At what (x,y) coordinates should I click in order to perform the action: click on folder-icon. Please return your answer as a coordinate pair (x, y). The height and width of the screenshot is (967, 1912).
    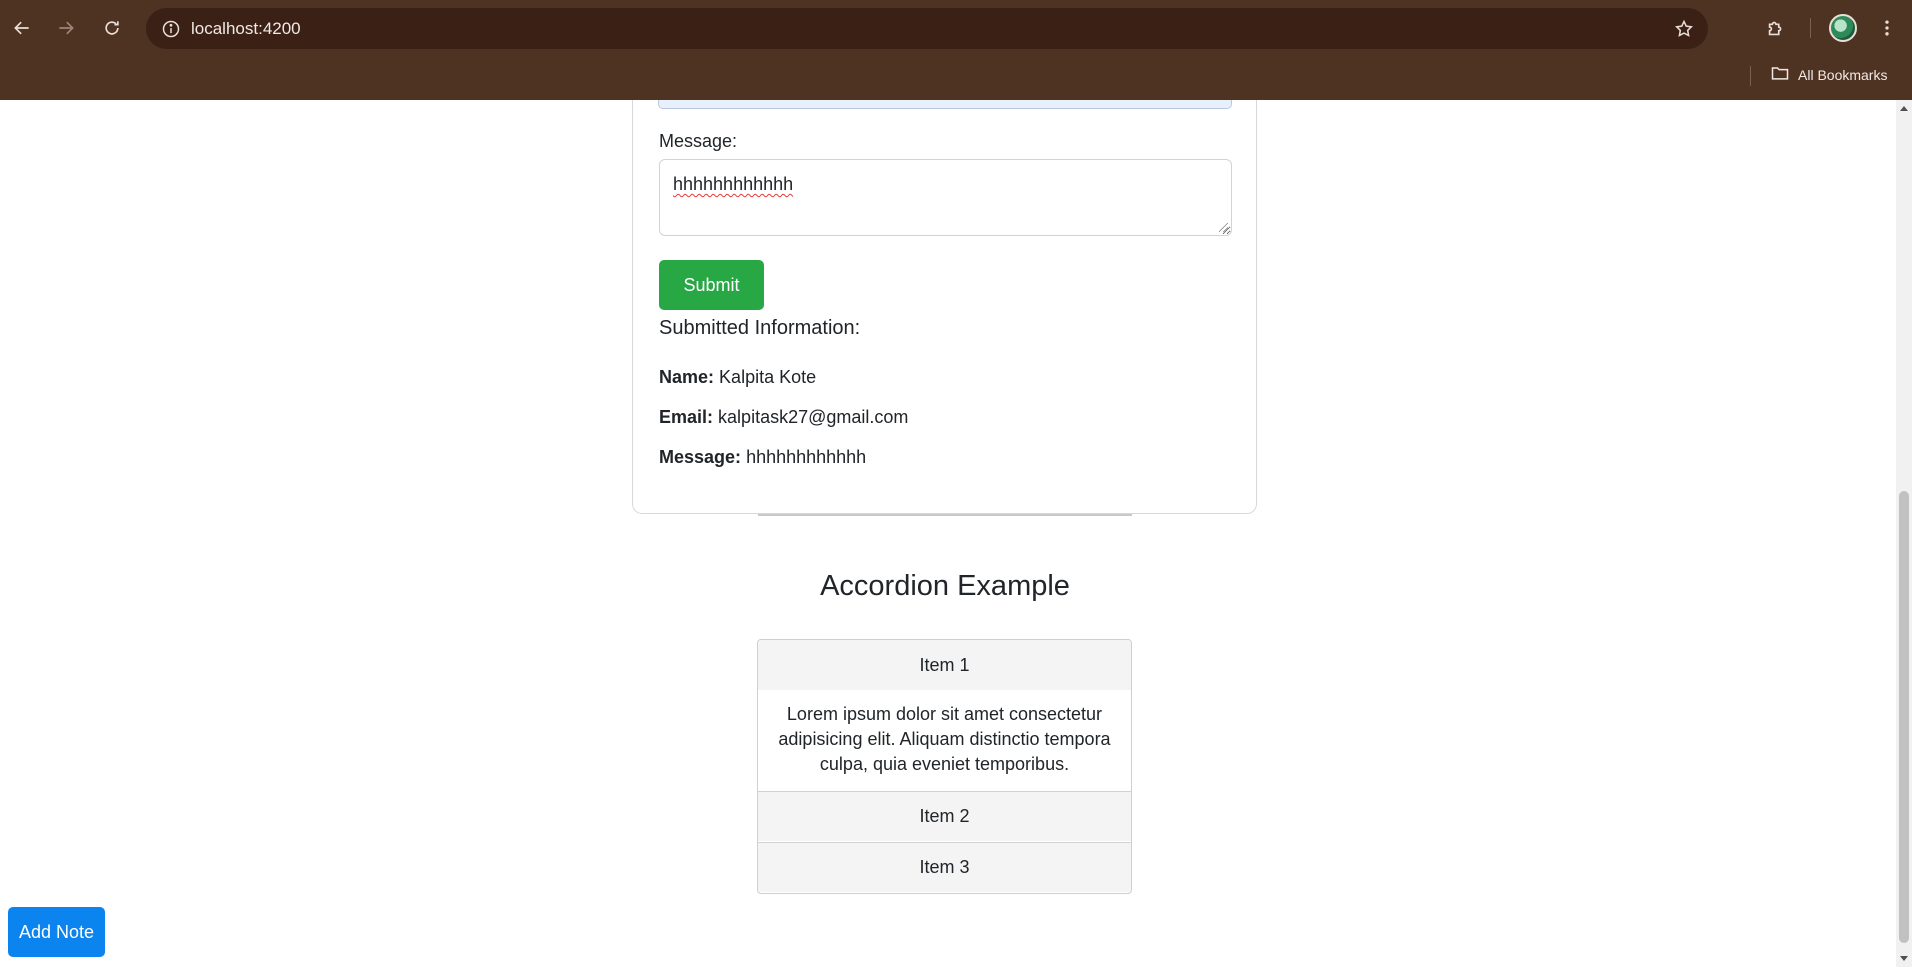
    Looking at the image, I should click on (1780, 74).